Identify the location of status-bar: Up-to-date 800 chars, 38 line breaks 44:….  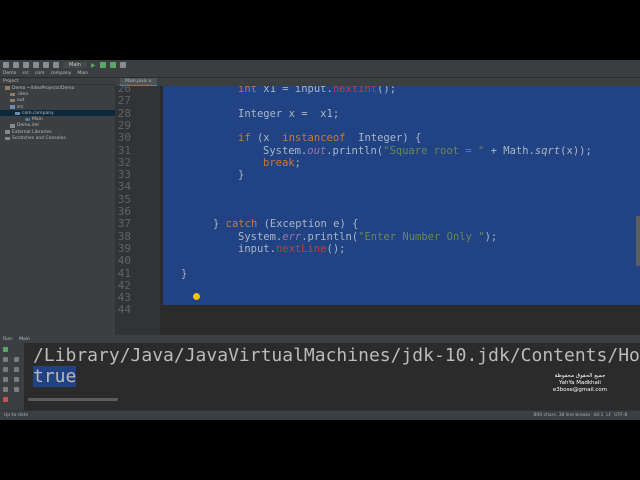
(320, 415).